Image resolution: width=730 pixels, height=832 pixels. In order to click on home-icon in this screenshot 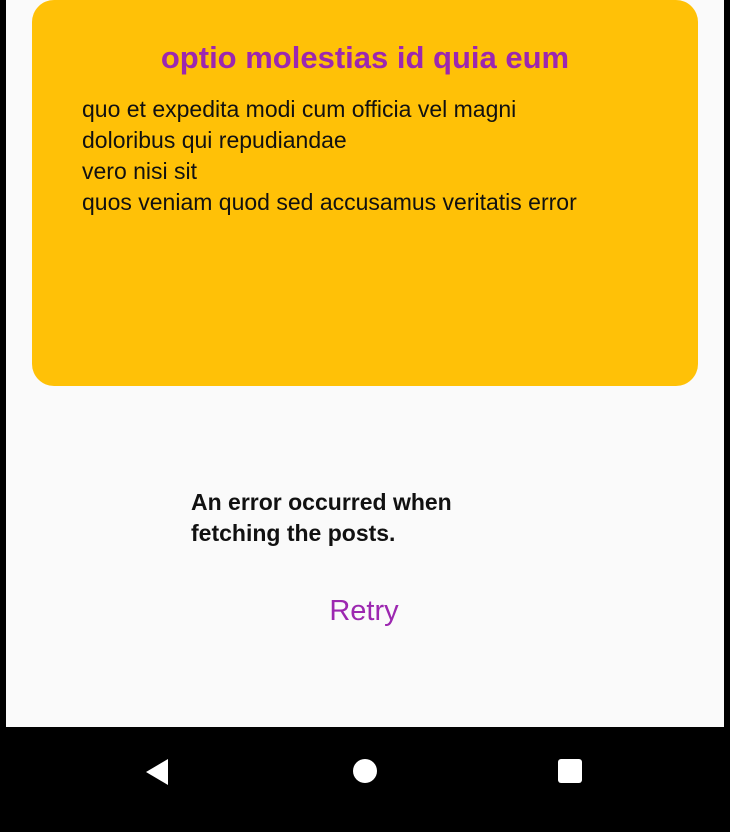, I will do `click(365, 771)`.